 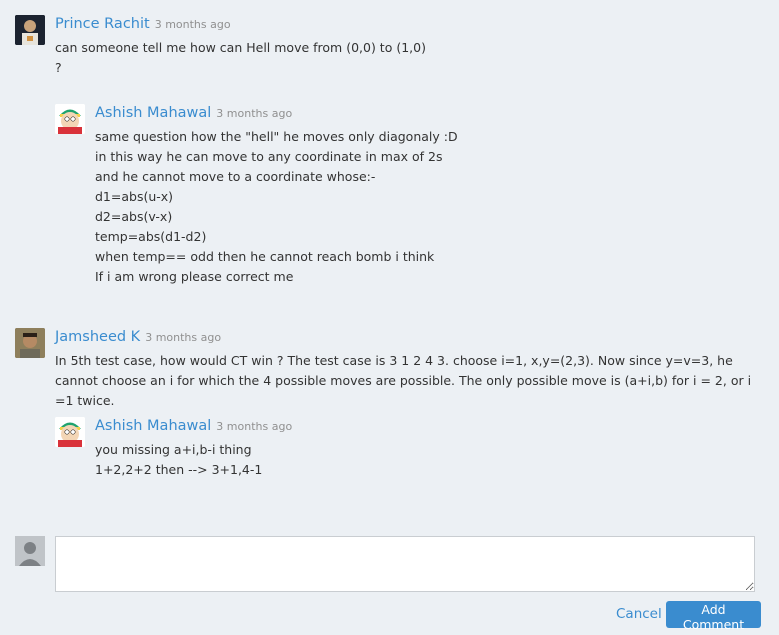 I want to click on add-comment-button: Add Comment, so click(x=713, y=616).